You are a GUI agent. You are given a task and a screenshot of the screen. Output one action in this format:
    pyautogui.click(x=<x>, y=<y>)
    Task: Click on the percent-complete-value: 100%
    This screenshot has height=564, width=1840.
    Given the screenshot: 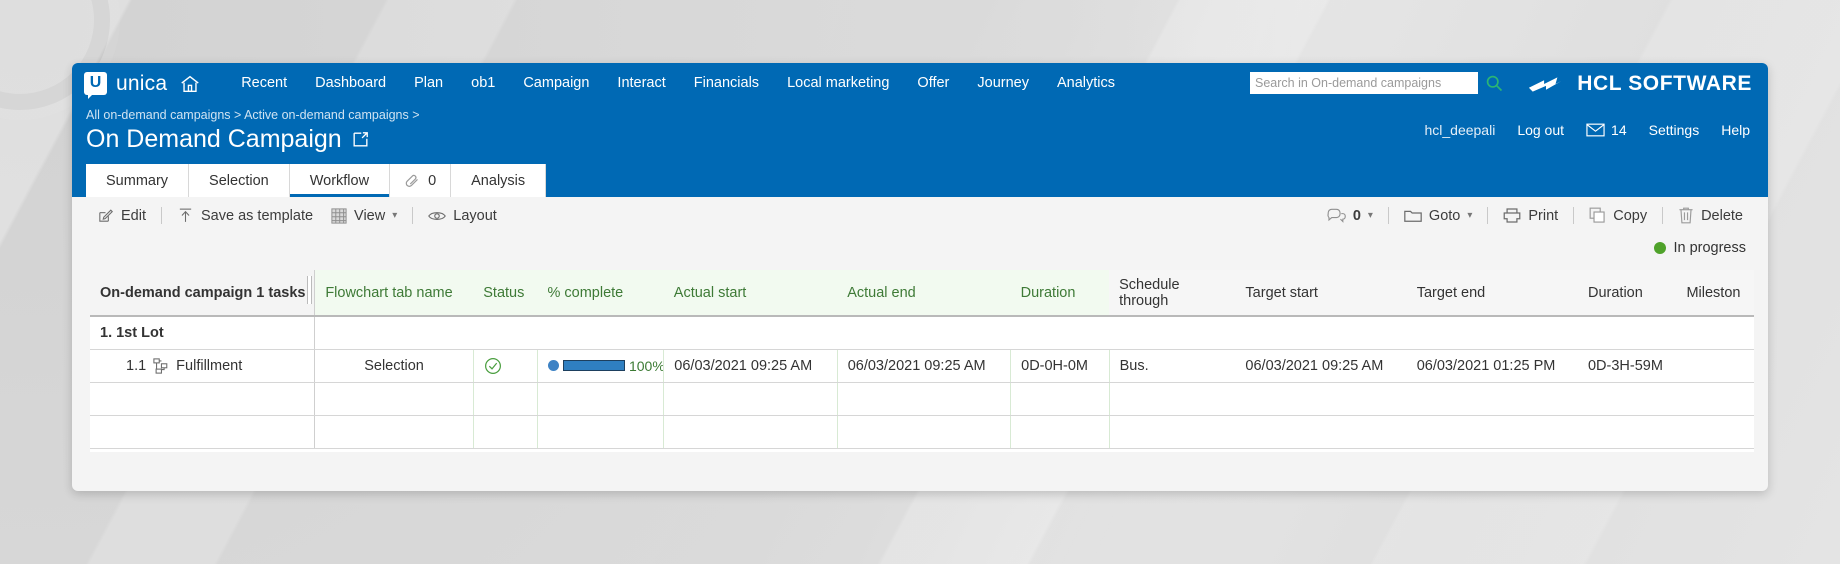 What is the action you would take?
    pyautogui.click(x=646, y=365)
    